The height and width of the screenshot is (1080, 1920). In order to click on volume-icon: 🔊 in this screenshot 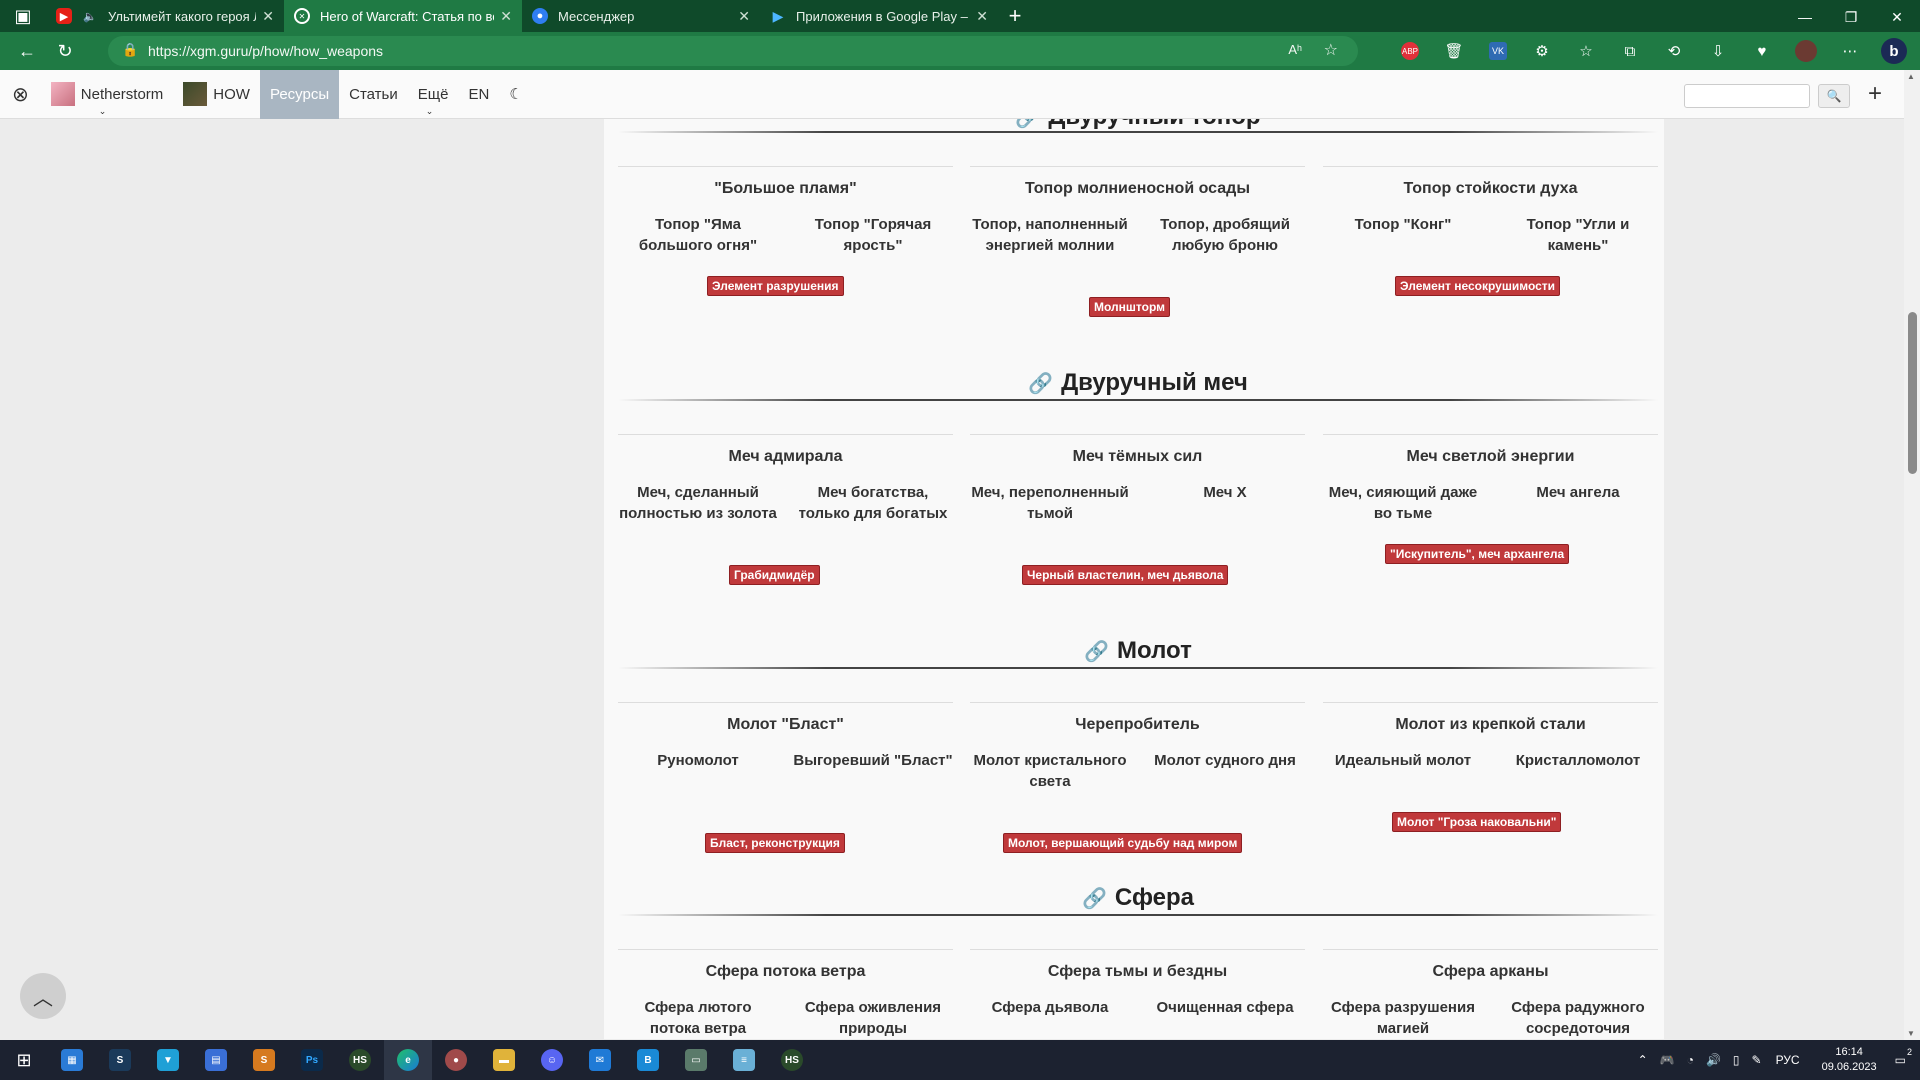, I will do `click(1713, 1060)`.